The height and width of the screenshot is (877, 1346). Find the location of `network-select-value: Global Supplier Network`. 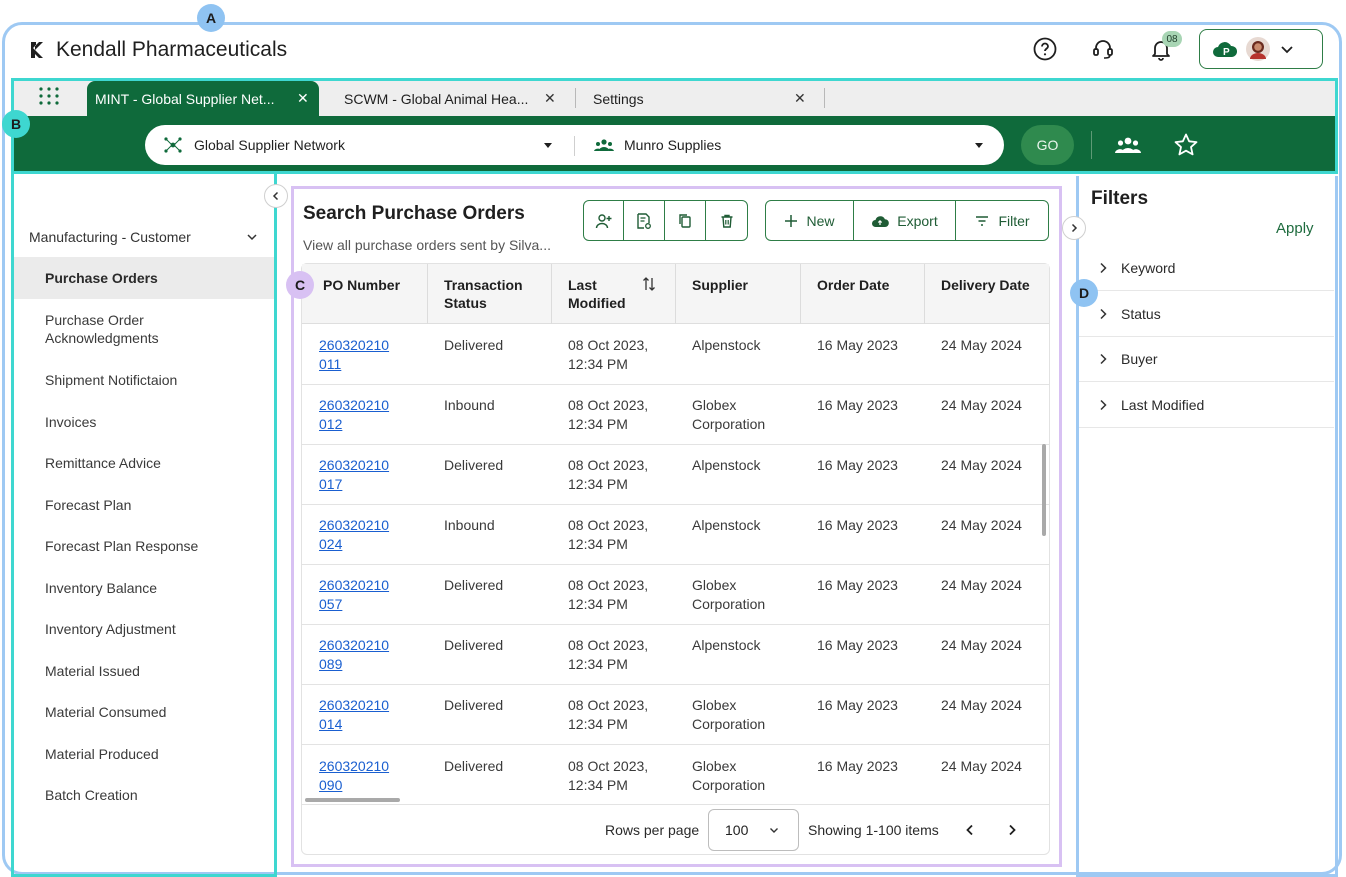

network-select-value: Global Supplier Network is located at coordinates (269, 145).